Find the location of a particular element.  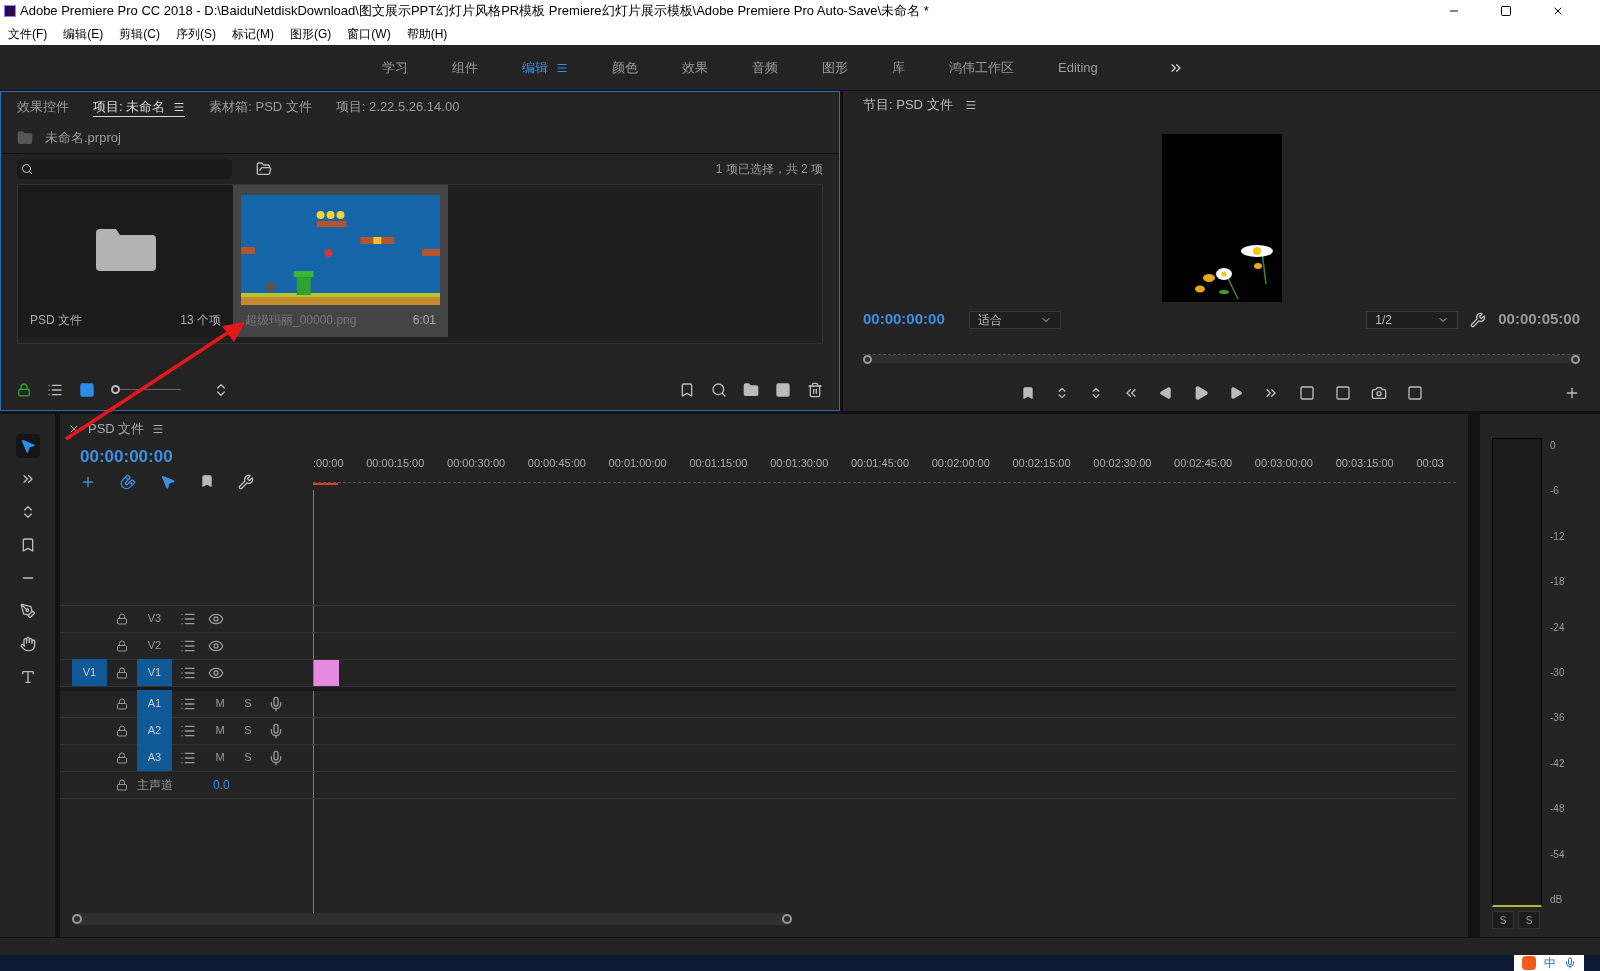

hand-icon is located at coordinates (27, 644).